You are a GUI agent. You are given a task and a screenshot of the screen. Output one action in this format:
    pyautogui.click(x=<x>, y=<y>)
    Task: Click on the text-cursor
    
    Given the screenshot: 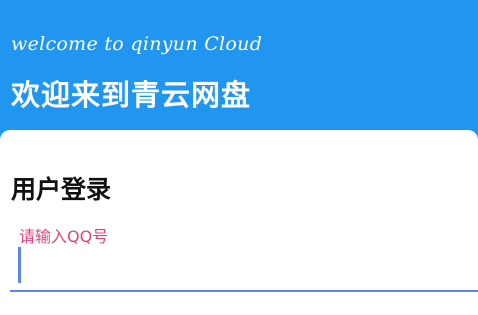 What is the action you would take?
    pyautogui.click(x=19, y=265)
    